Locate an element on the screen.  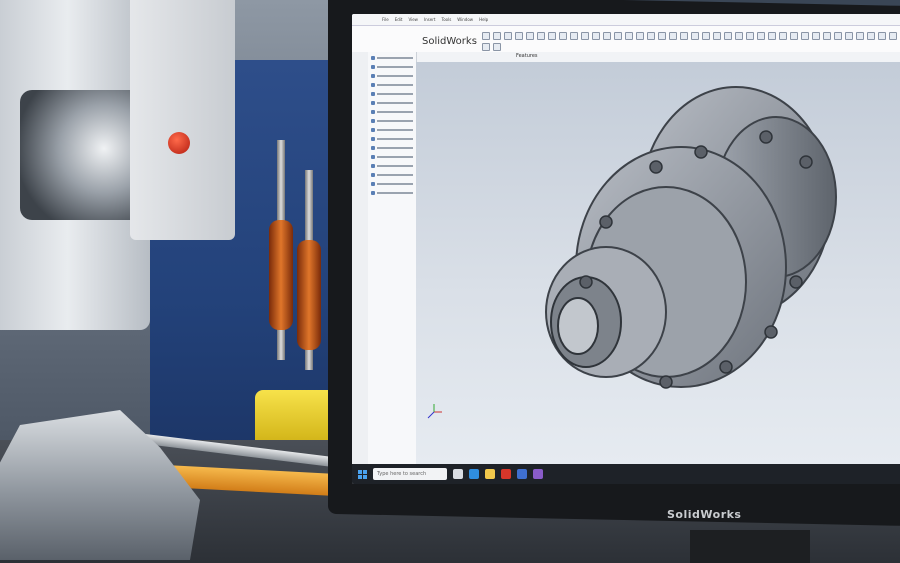
menu-item-tools: Tools is located at coordinates (446, 19).